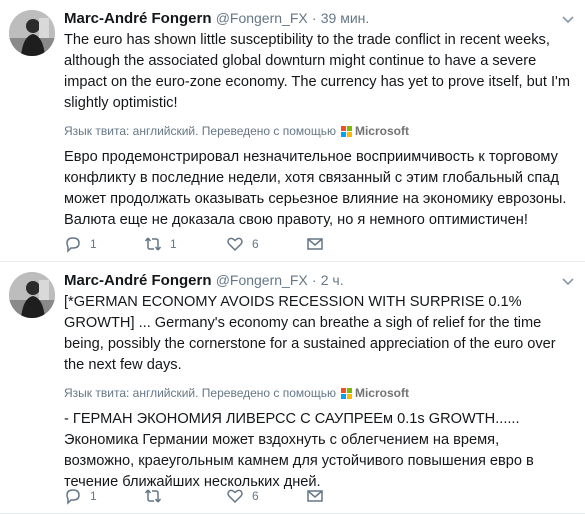 The image size is (585, 514). I want to click on tweet-header: Marc-André Fongern @Fongern_FX · 2 ч., so click(318, 280).